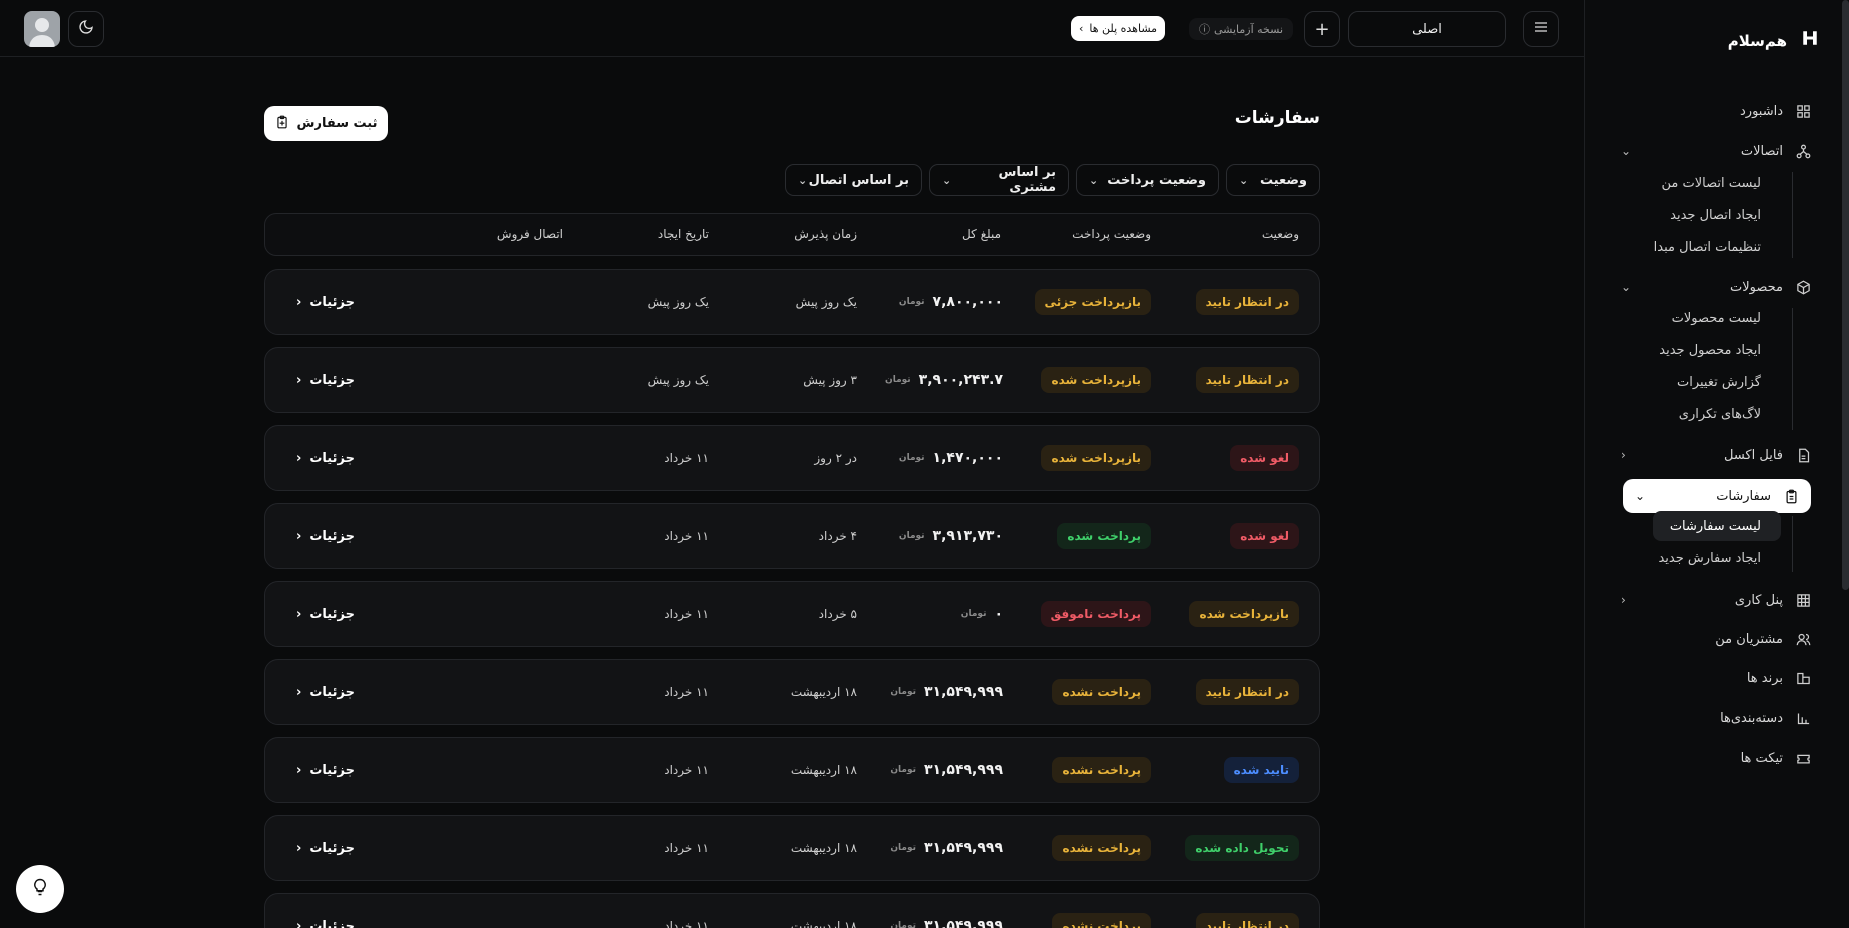 The height and width of the screenshot is (928, 1849). What do you see at coordinates (1104, 536) in the screenshot?
I see `payment-status-cell: پرداخت شده` at bounding box center [1104, 536].